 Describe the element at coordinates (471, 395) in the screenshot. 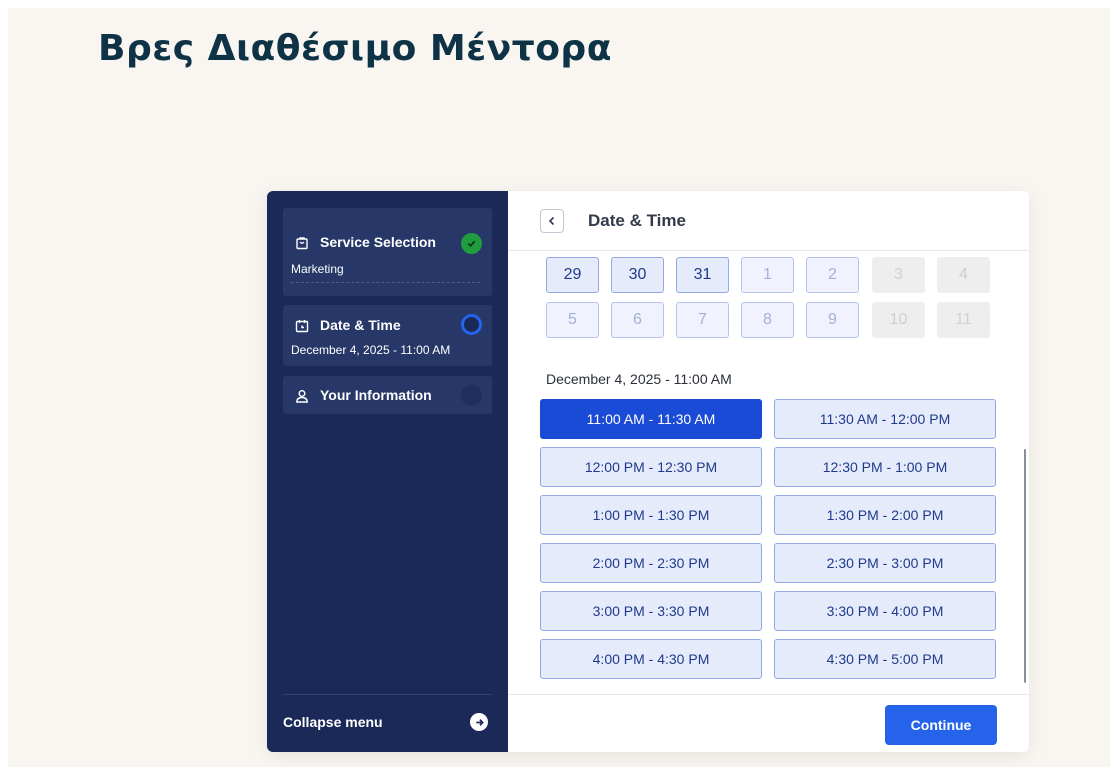

I see `pending-step-indicator` at that location.